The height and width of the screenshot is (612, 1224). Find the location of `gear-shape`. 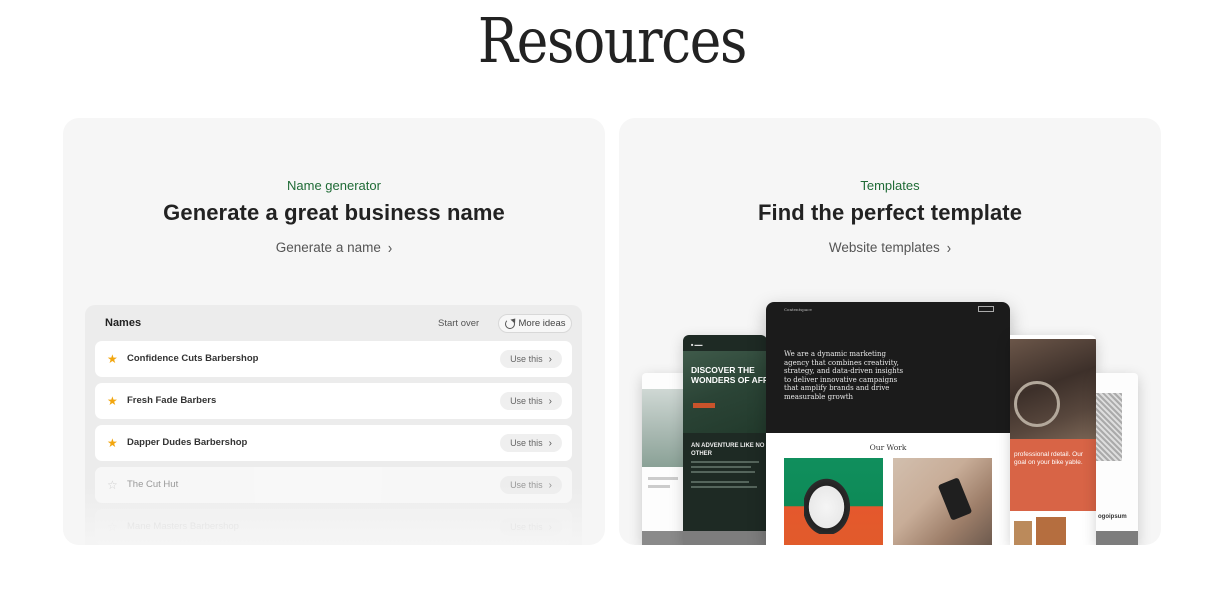

gear-shape is located at coordinates (1037, 404).